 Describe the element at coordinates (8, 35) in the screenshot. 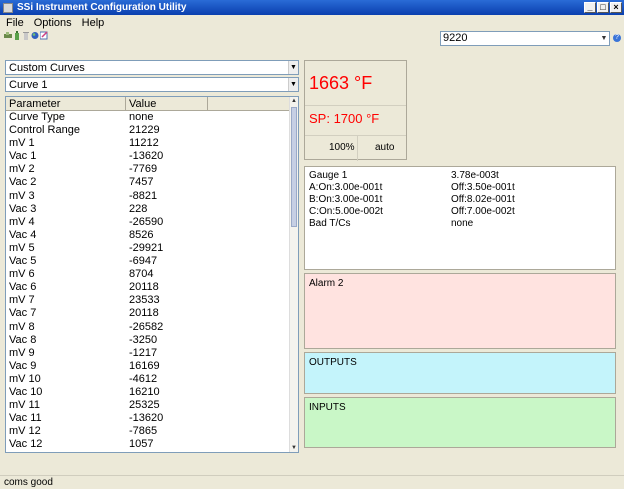

I see `connect-icon` at that location.